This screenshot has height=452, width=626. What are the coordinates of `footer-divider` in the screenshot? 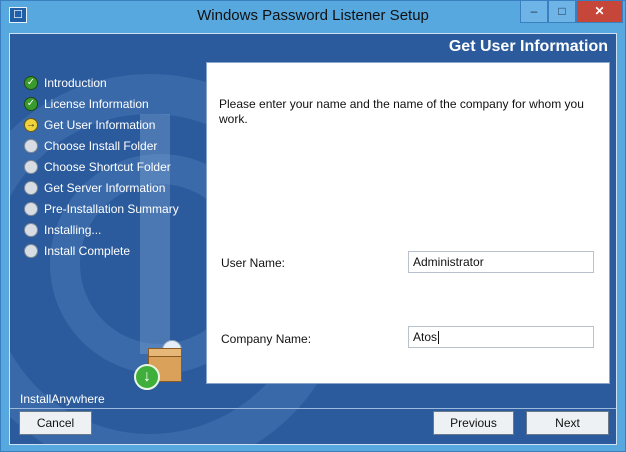 It's located at (313, 408).